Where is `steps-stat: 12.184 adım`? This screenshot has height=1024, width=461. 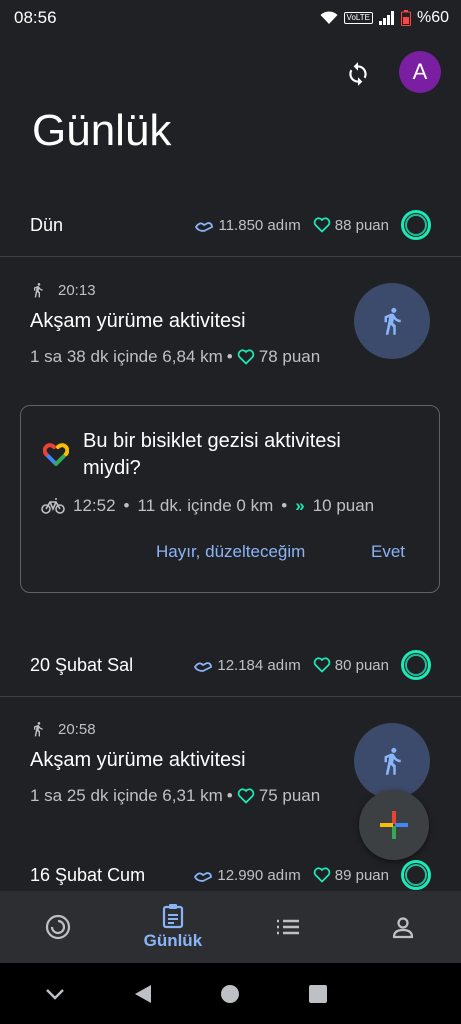 steps-stat: 12.184 adım is located at coordinates (247, 665).